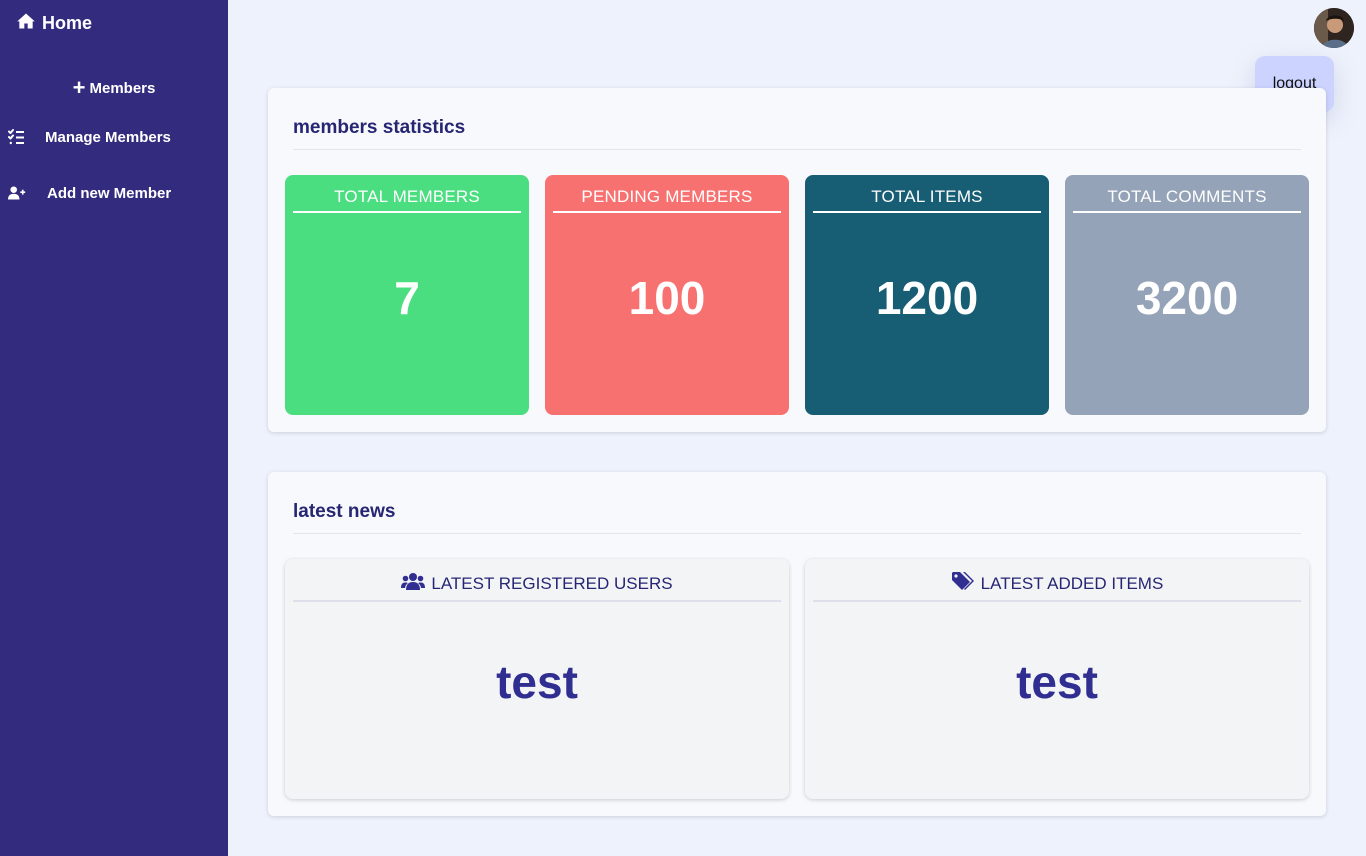  What do you see at coordinates (667, 200) in the screenshot?
I see `stat-card-label: PENDING MEMBERS` at bounding box center [667, 200].